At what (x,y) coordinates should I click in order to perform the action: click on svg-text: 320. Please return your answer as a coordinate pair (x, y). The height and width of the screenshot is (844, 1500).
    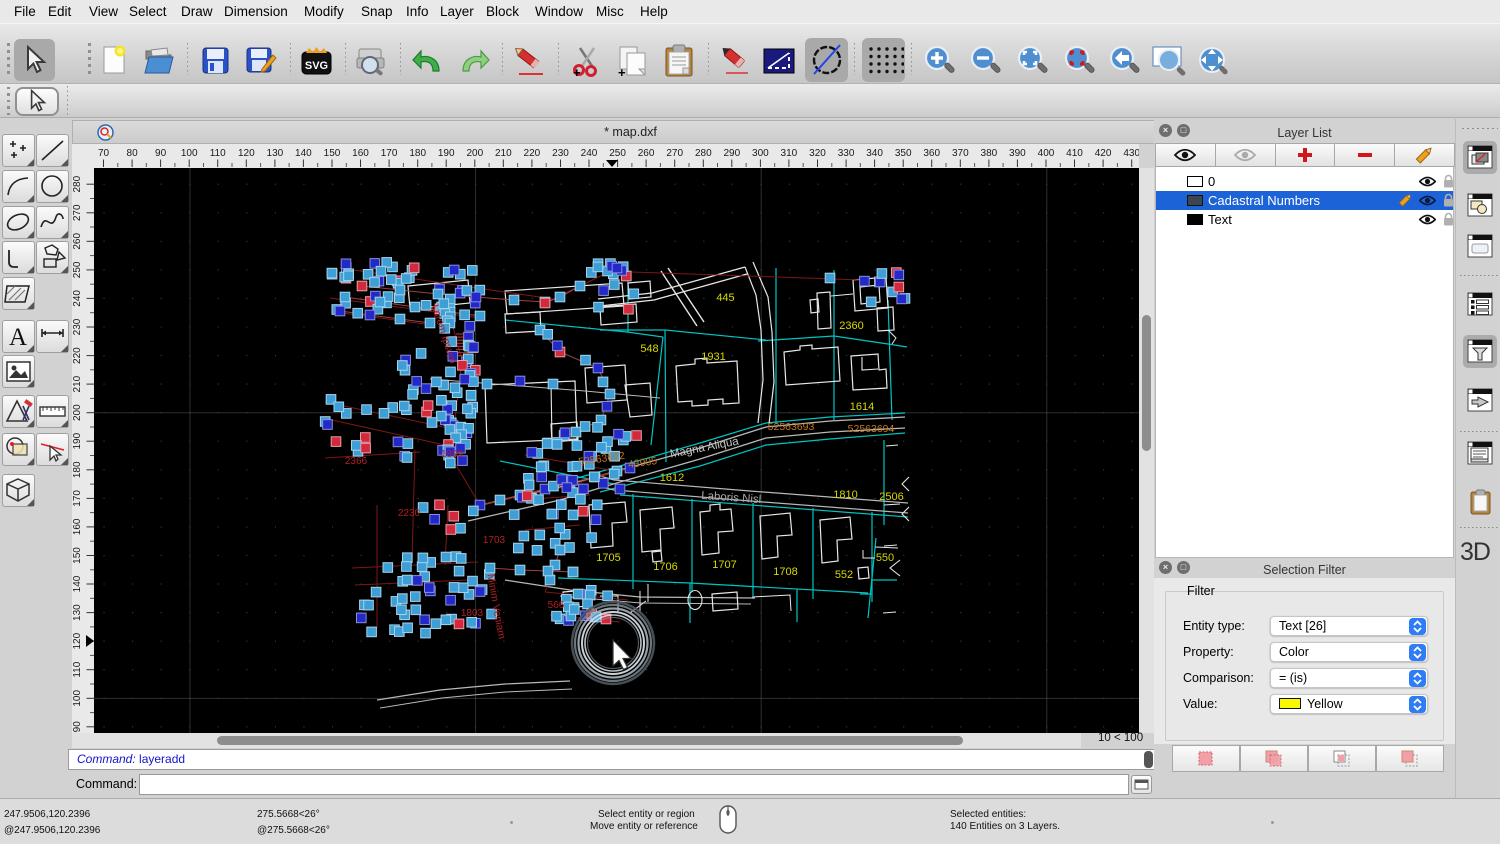
    Looking at the image, I should click on (817, 153).